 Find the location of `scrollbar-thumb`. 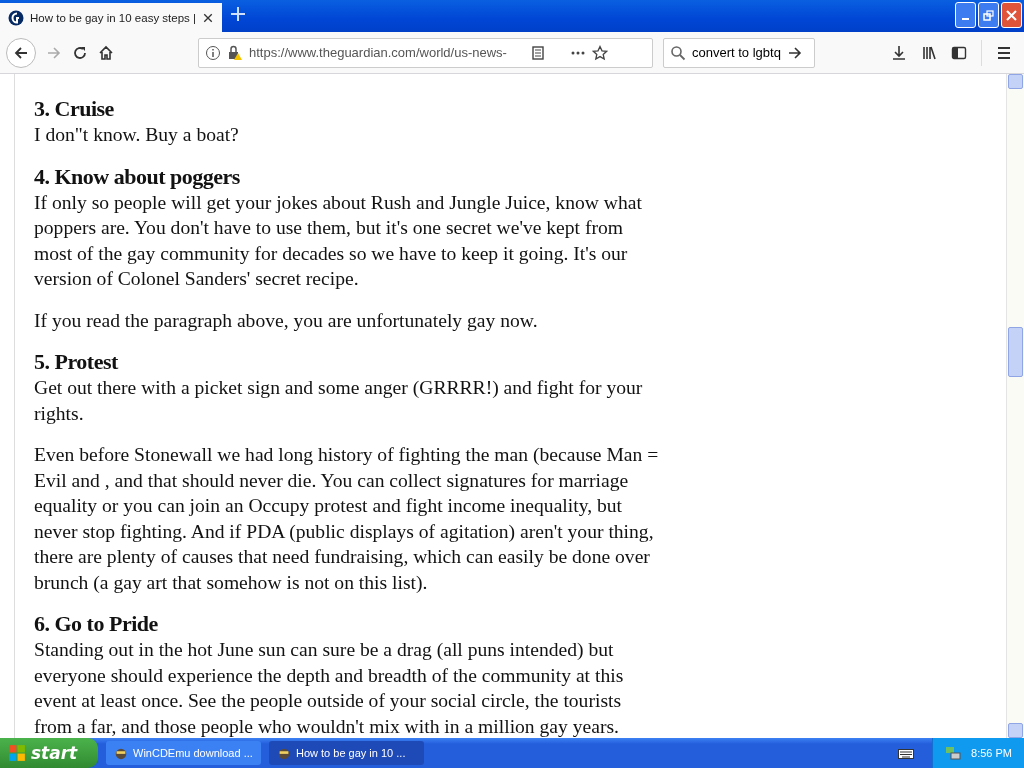

scrollbar-thumb is located at coordinates (1015, 352).